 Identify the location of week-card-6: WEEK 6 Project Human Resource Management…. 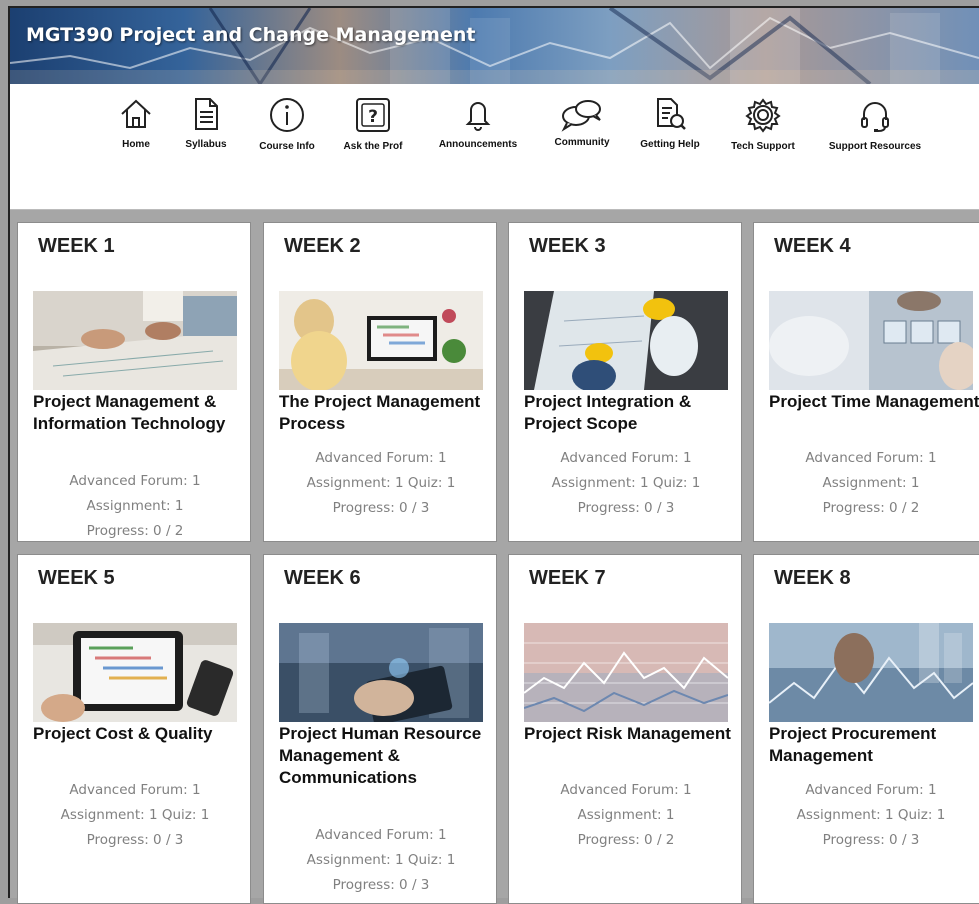
(380, 729).